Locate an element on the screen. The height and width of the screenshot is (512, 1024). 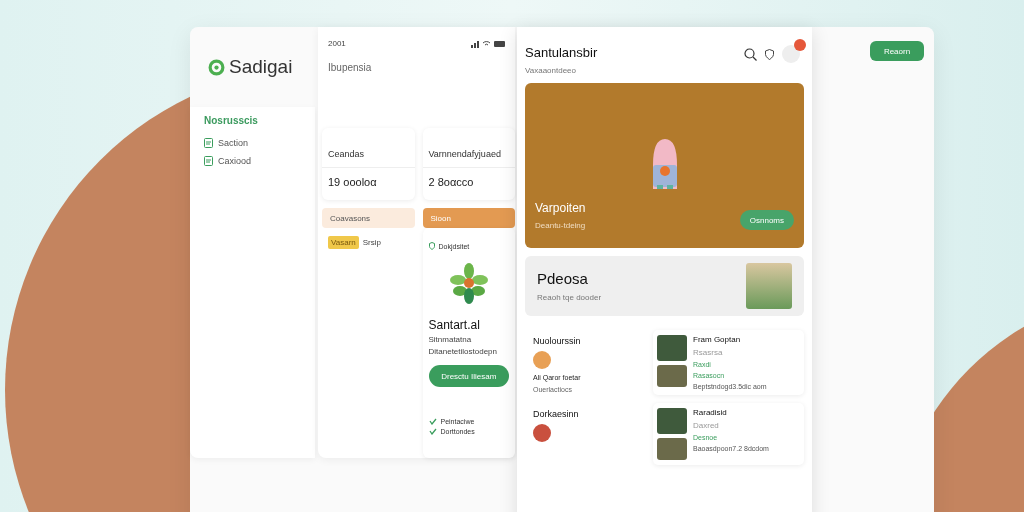
sidebar-item: Saction is located at coordinates (252, 143).